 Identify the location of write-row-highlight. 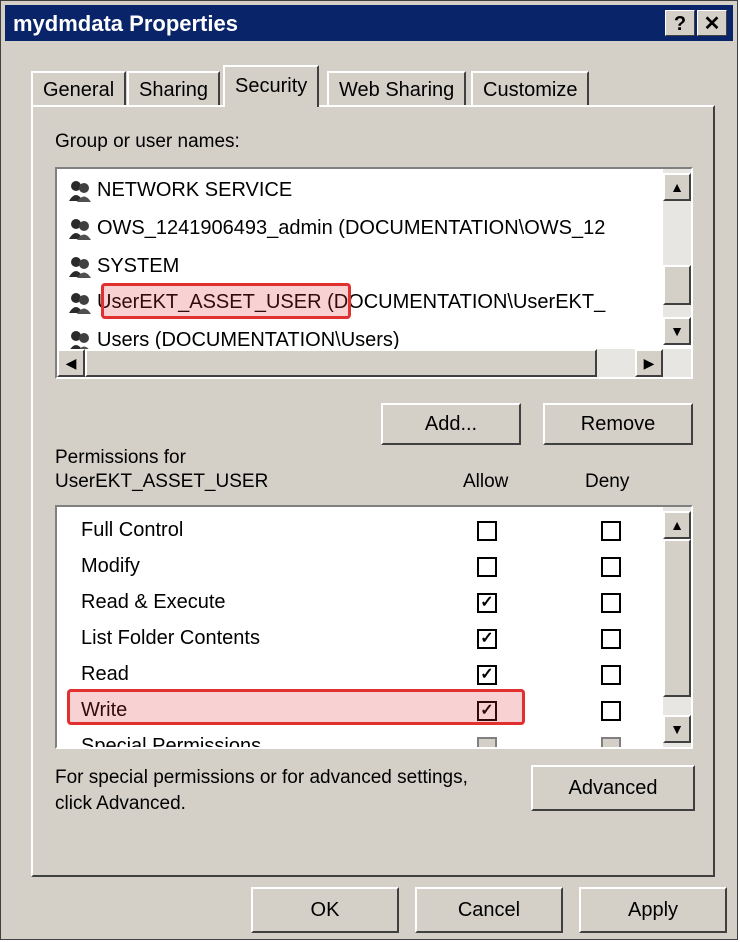
(296, 707).